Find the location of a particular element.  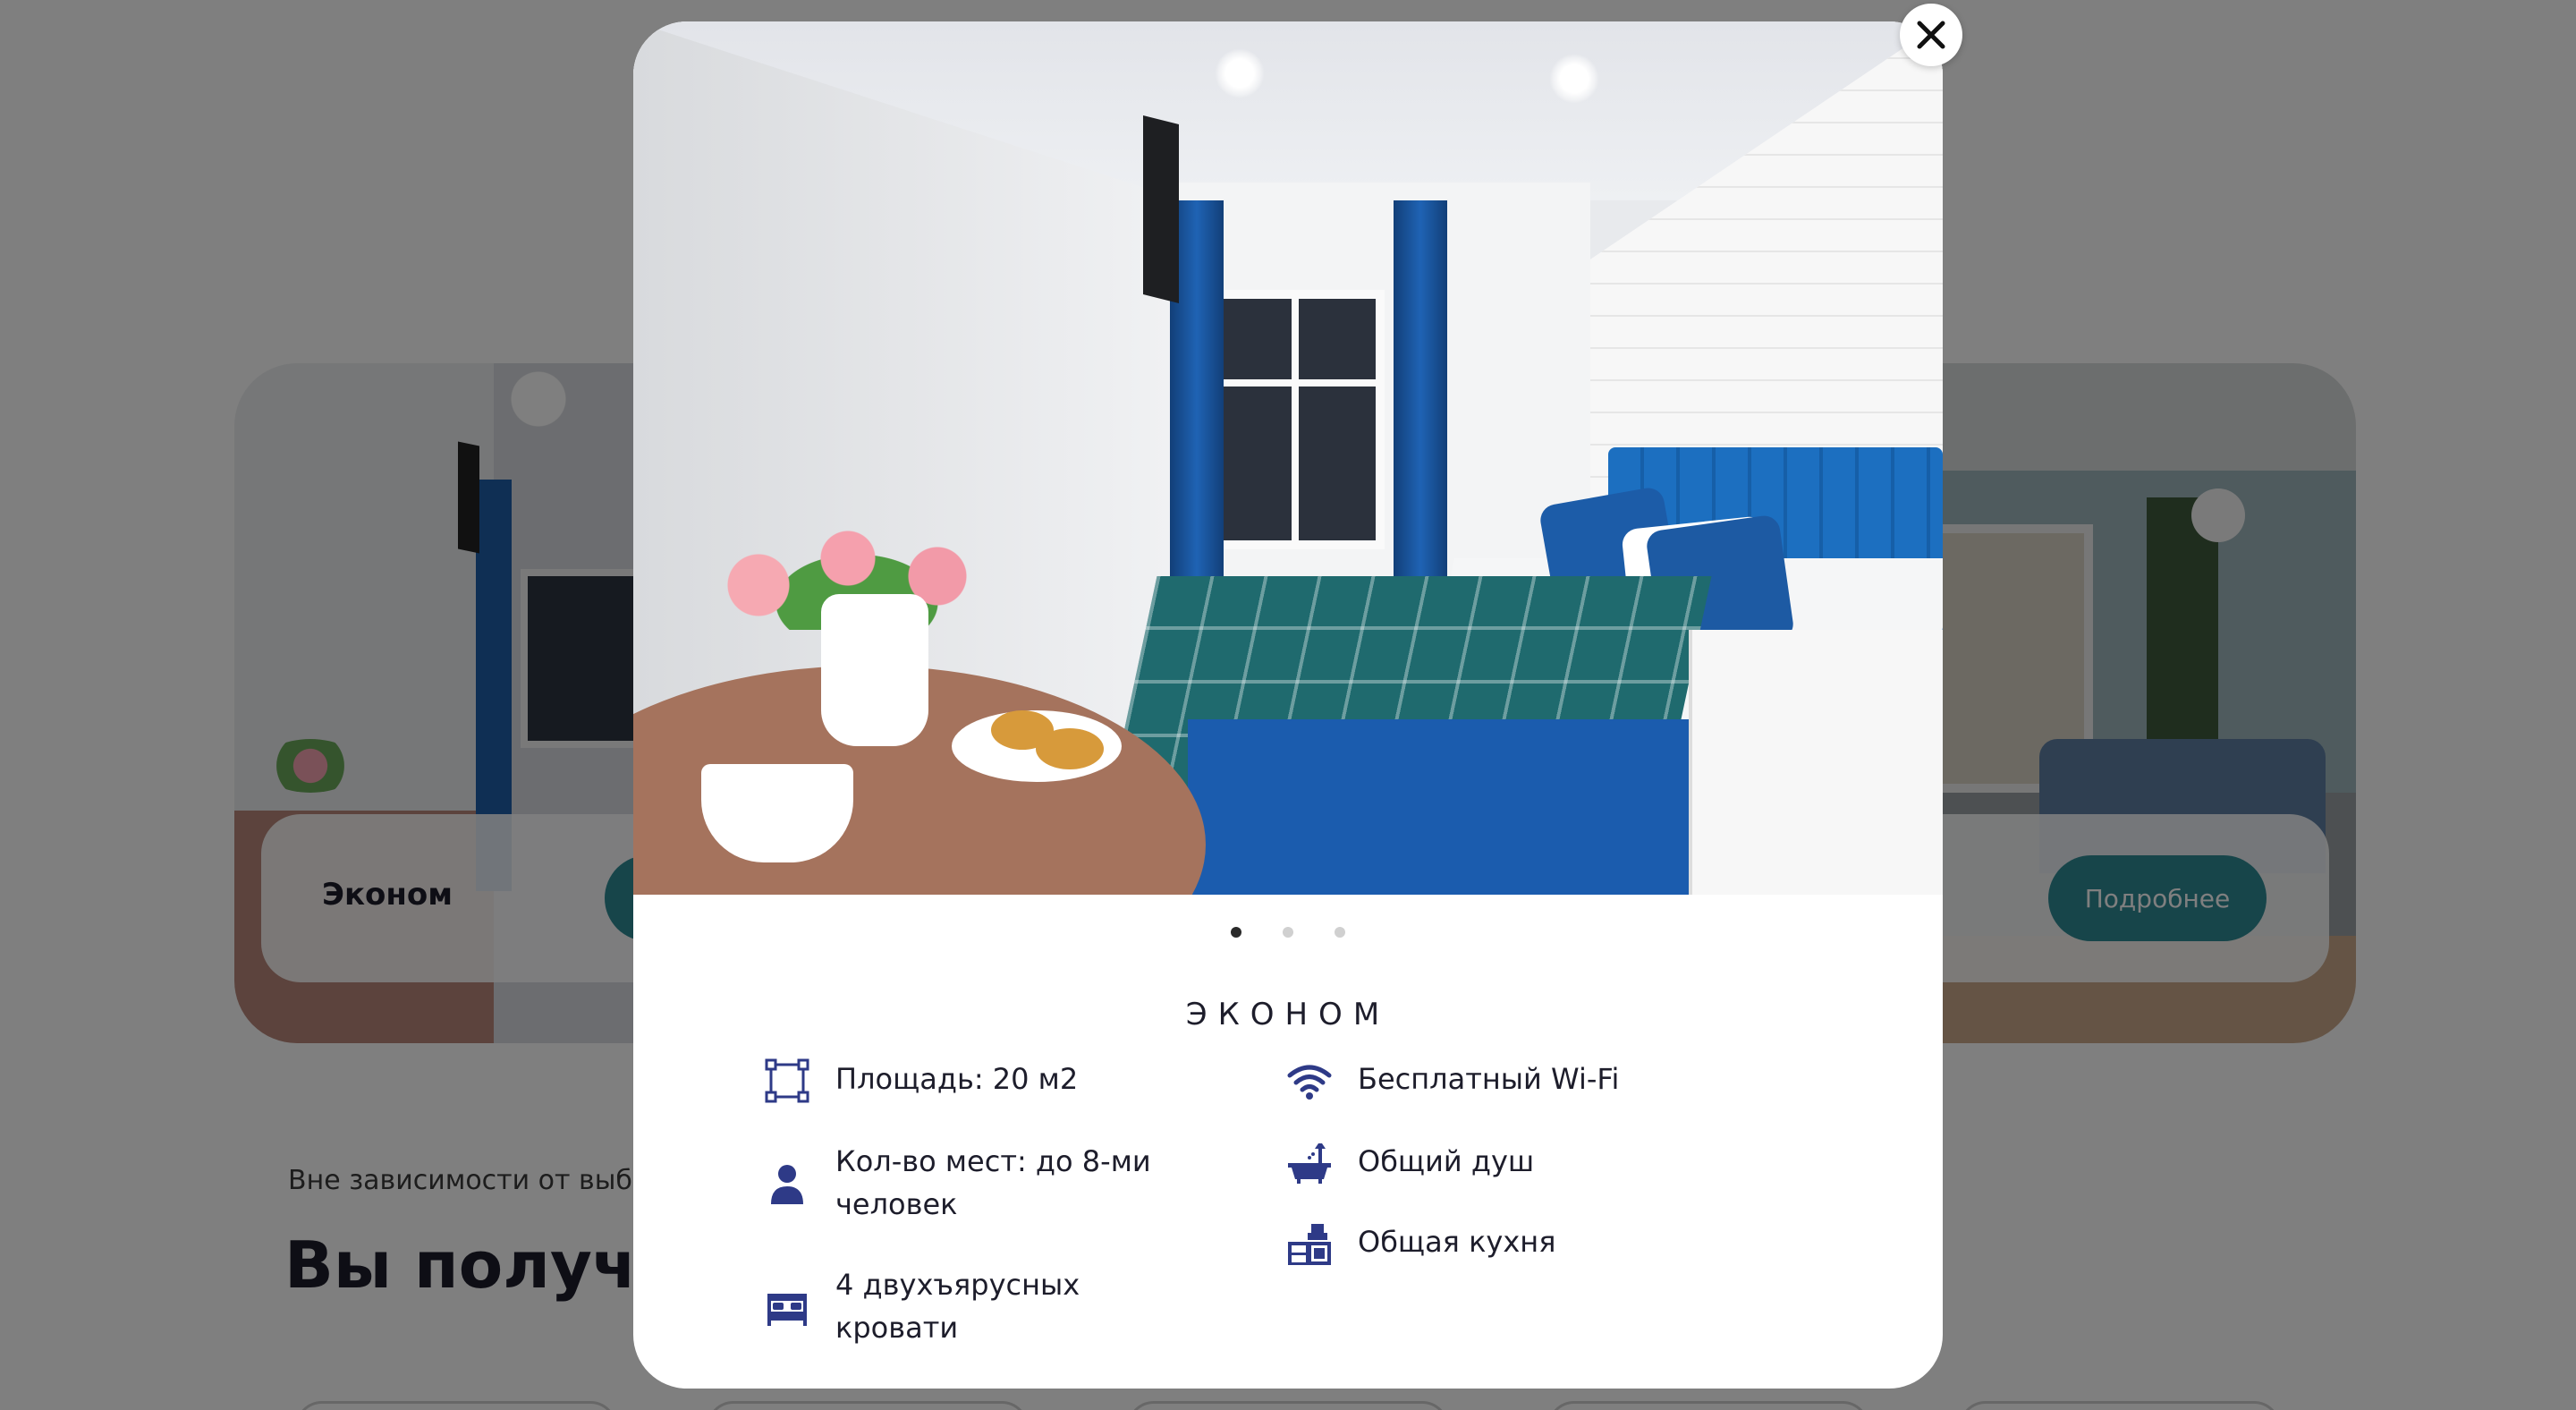

close-icon is located at coordinates (1931, 35).